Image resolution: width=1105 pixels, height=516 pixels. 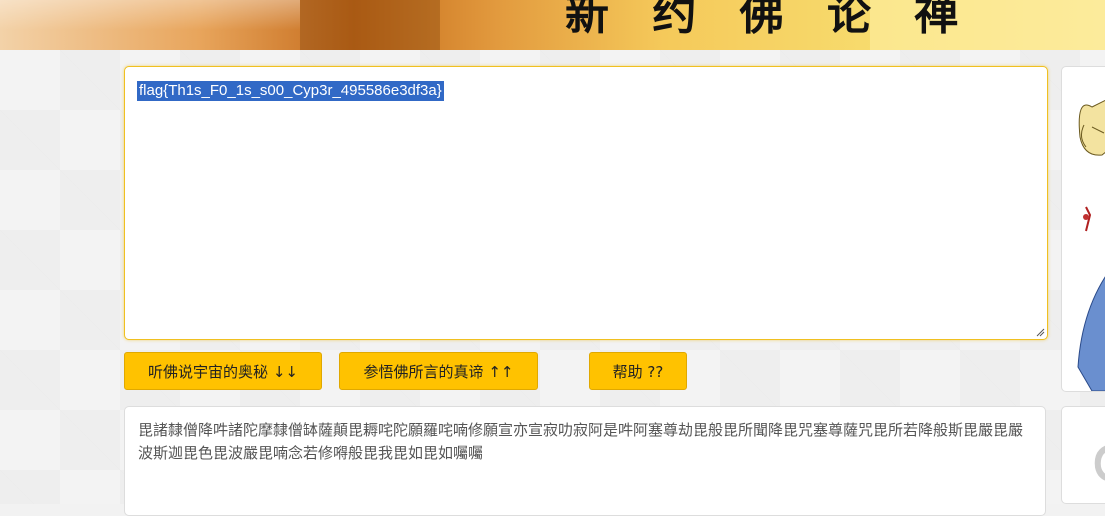 I want to click on decode-button: 听佛说宇宙的奥秘 ↓↓, so click(x=223, y=371).